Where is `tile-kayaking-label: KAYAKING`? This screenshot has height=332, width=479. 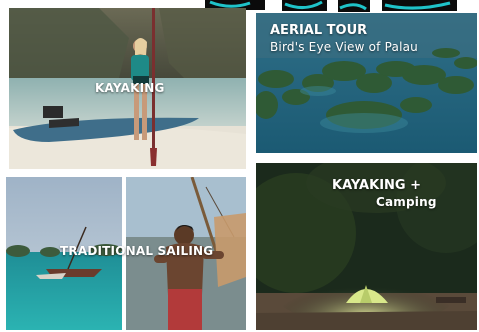 tile-kayaking-label: KAYAKING is located at coordinates (130, 88).